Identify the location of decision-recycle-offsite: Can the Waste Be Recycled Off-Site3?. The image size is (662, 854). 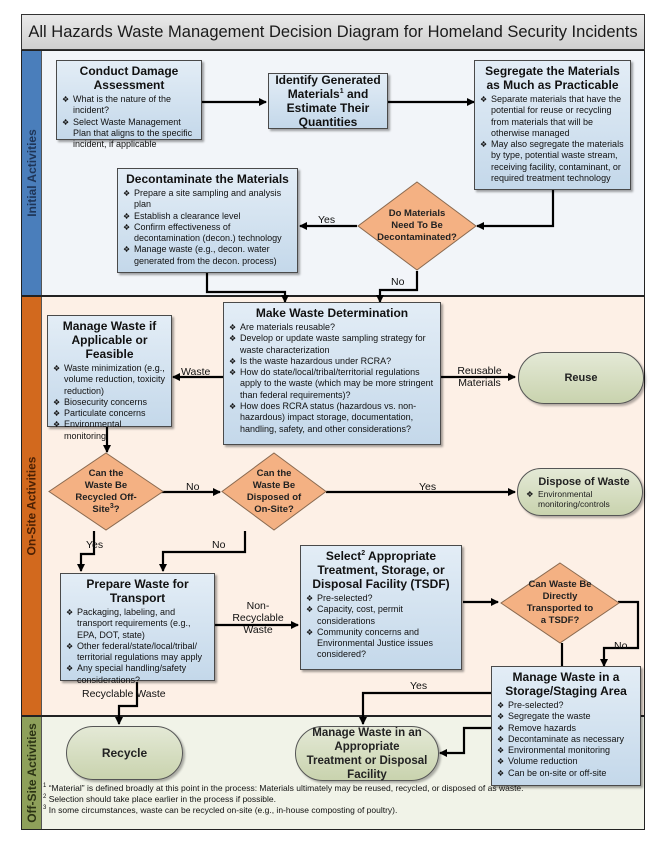
(106, 491).